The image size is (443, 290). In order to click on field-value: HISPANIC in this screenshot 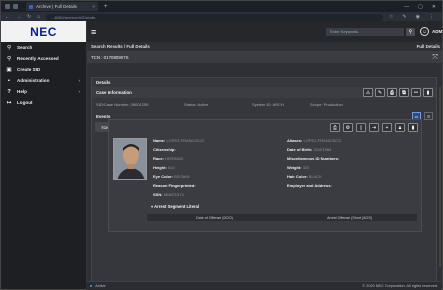, I will do `click(174, 158)`.